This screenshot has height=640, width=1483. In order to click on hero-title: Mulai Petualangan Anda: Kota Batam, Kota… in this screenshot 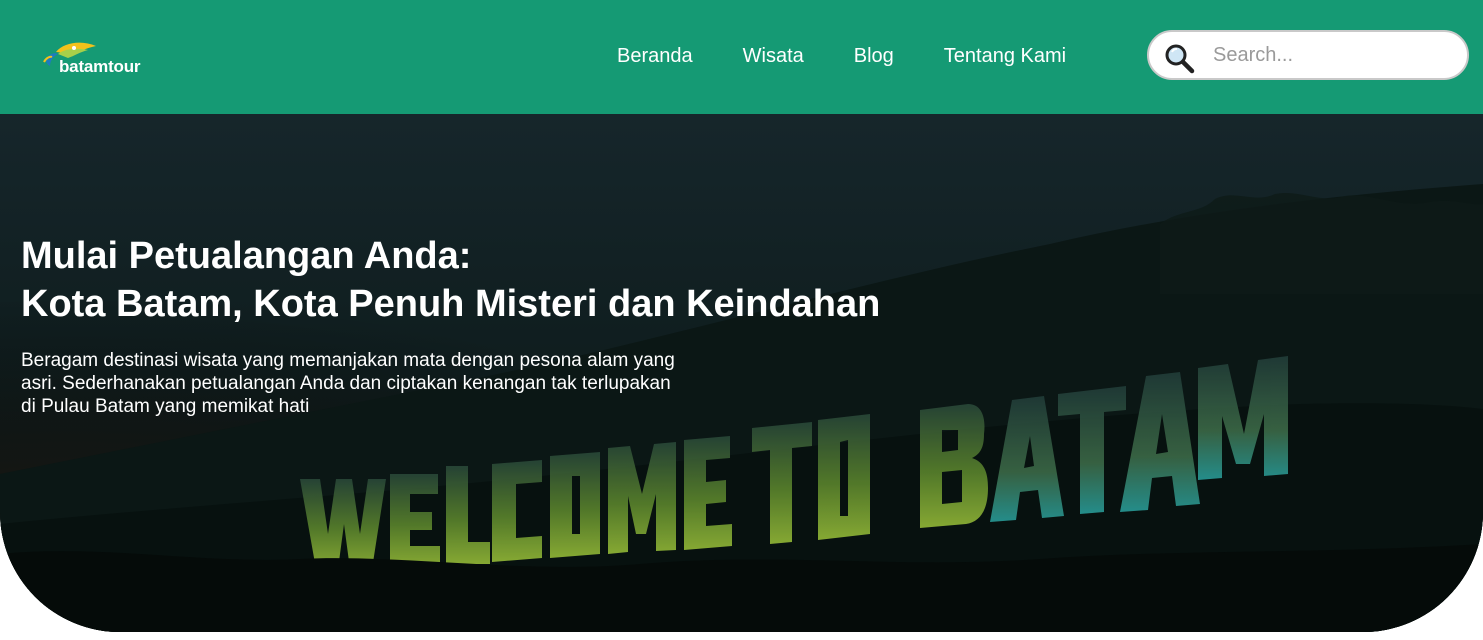, I will do `click(450, 280)`.